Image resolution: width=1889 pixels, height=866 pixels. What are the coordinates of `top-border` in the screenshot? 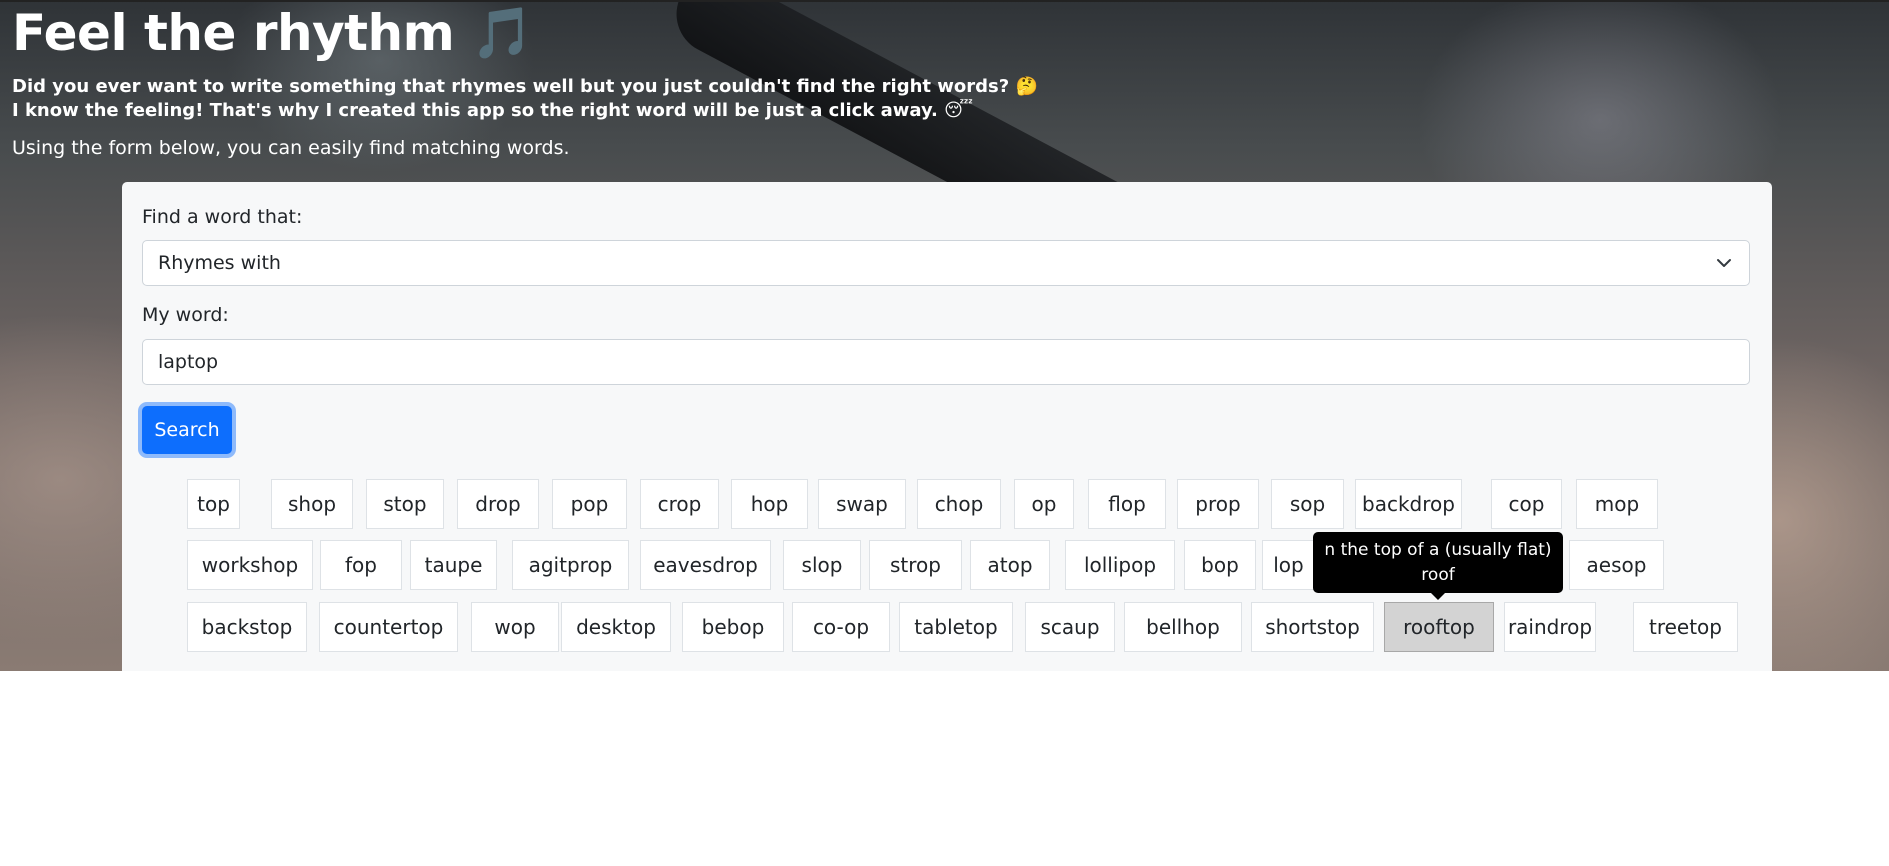 It's located at (944, 1).